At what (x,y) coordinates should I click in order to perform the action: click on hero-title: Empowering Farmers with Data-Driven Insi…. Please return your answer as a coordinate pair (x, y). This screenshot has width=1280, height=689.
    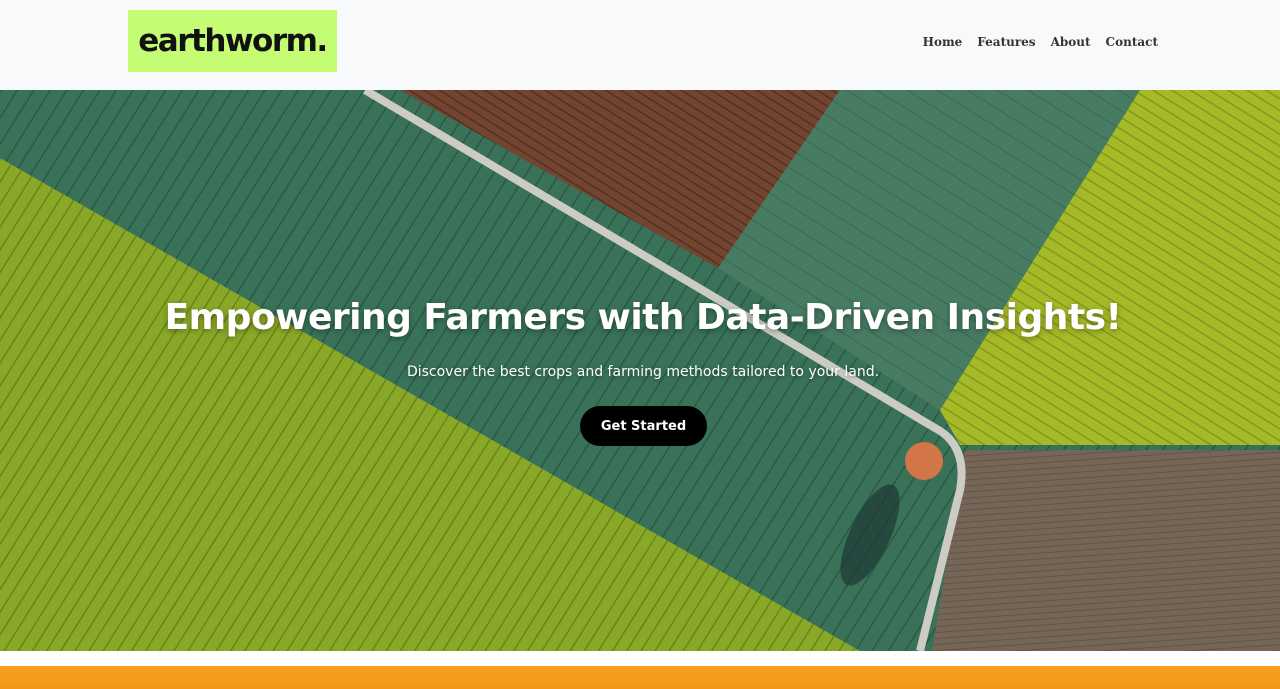
    Looking at the image, I should click on (643, 317).